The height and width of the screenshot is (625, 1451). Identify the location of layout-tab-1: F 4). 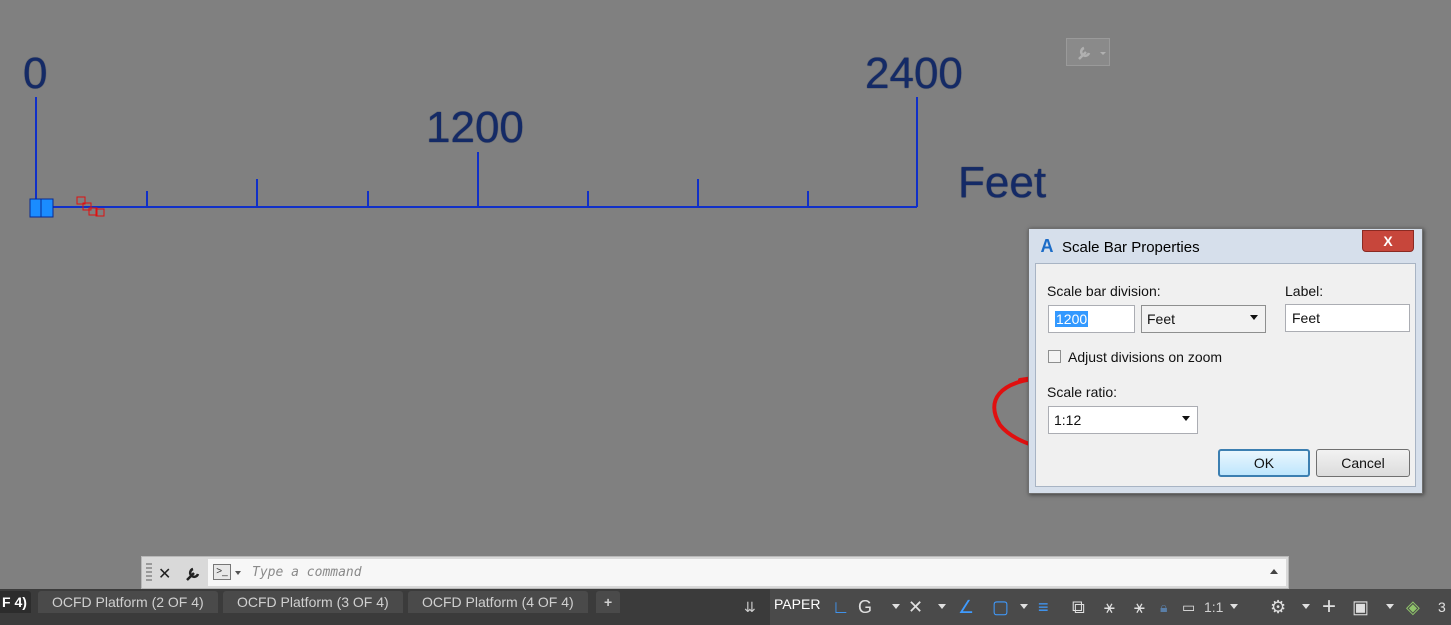
(15, 602).